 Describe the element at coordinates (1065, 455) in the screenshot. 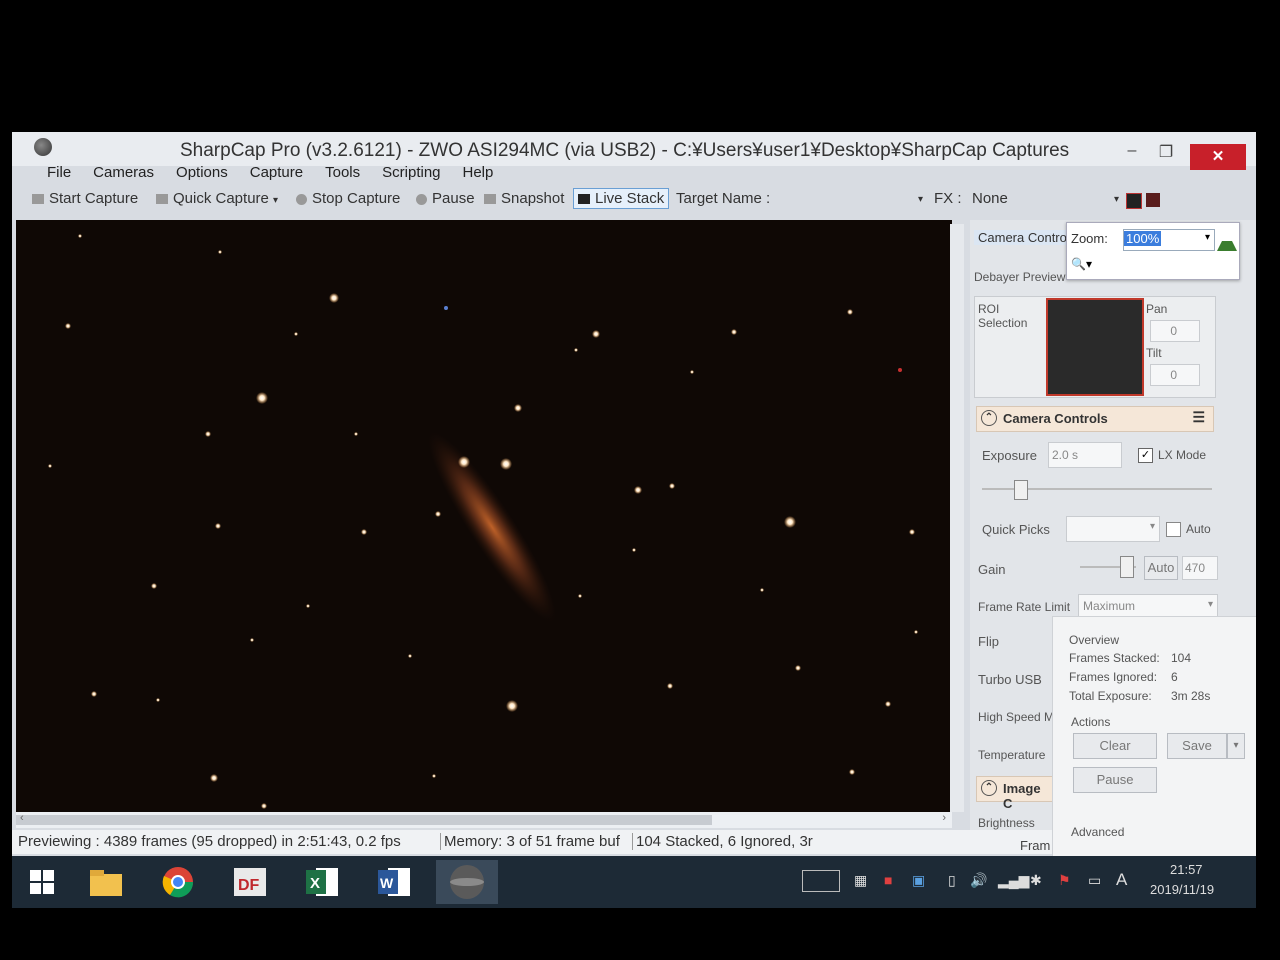

I see `exposure-value: 2.0 s` at that location.